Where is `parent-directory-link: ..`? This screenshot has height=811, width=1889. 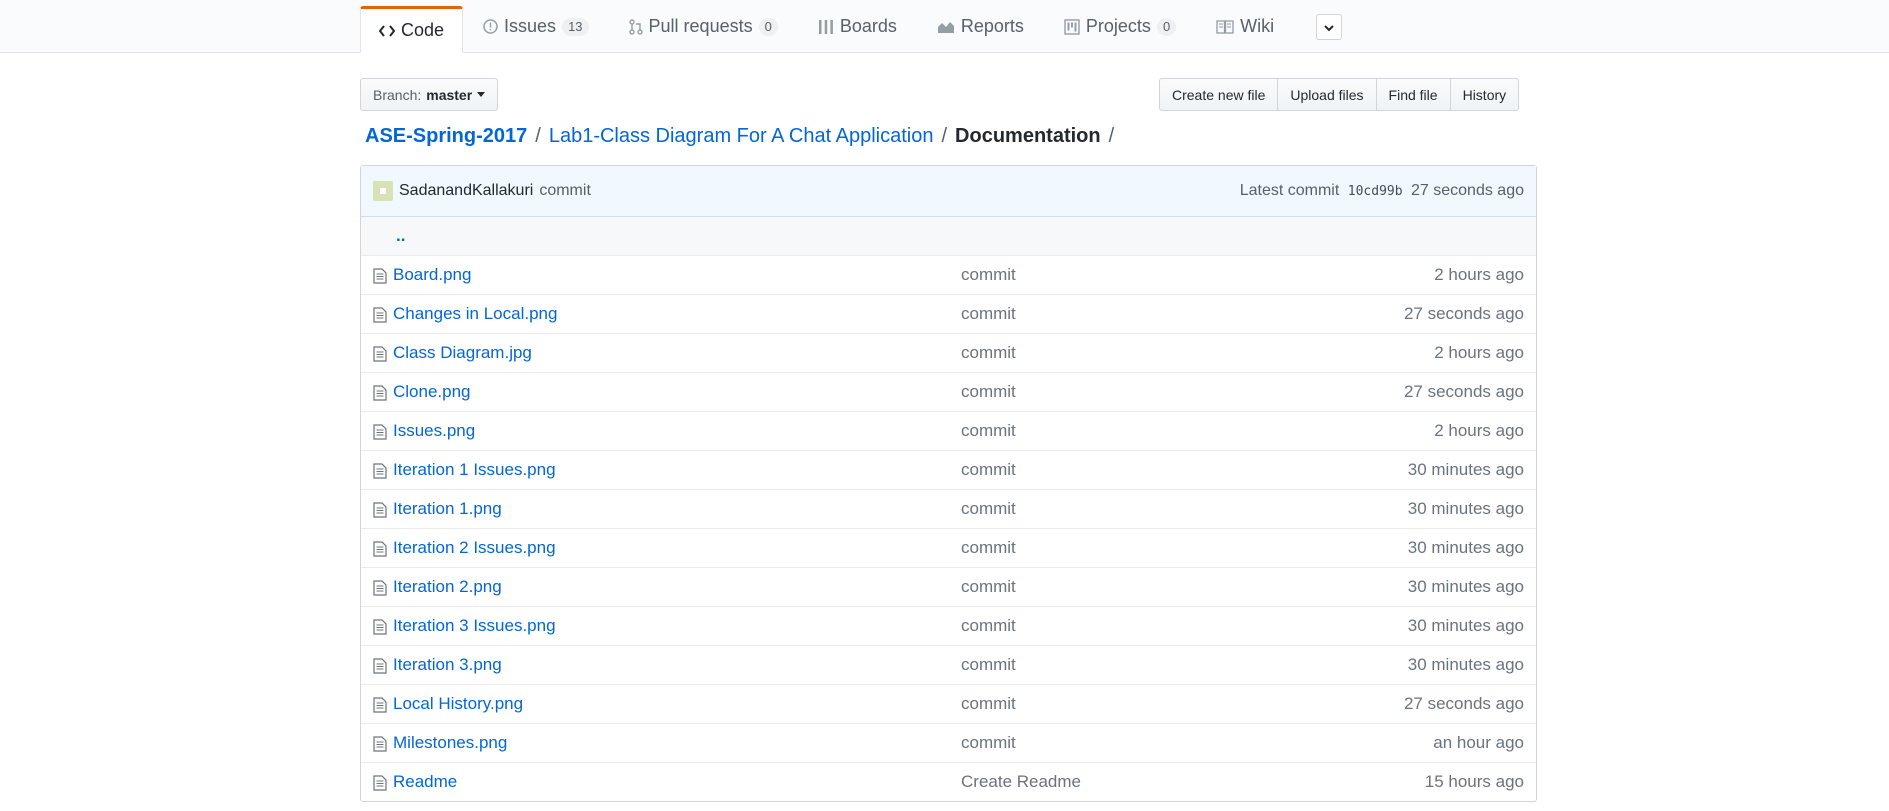 parent-directory-link: .. is located at coordinates (400, 236).